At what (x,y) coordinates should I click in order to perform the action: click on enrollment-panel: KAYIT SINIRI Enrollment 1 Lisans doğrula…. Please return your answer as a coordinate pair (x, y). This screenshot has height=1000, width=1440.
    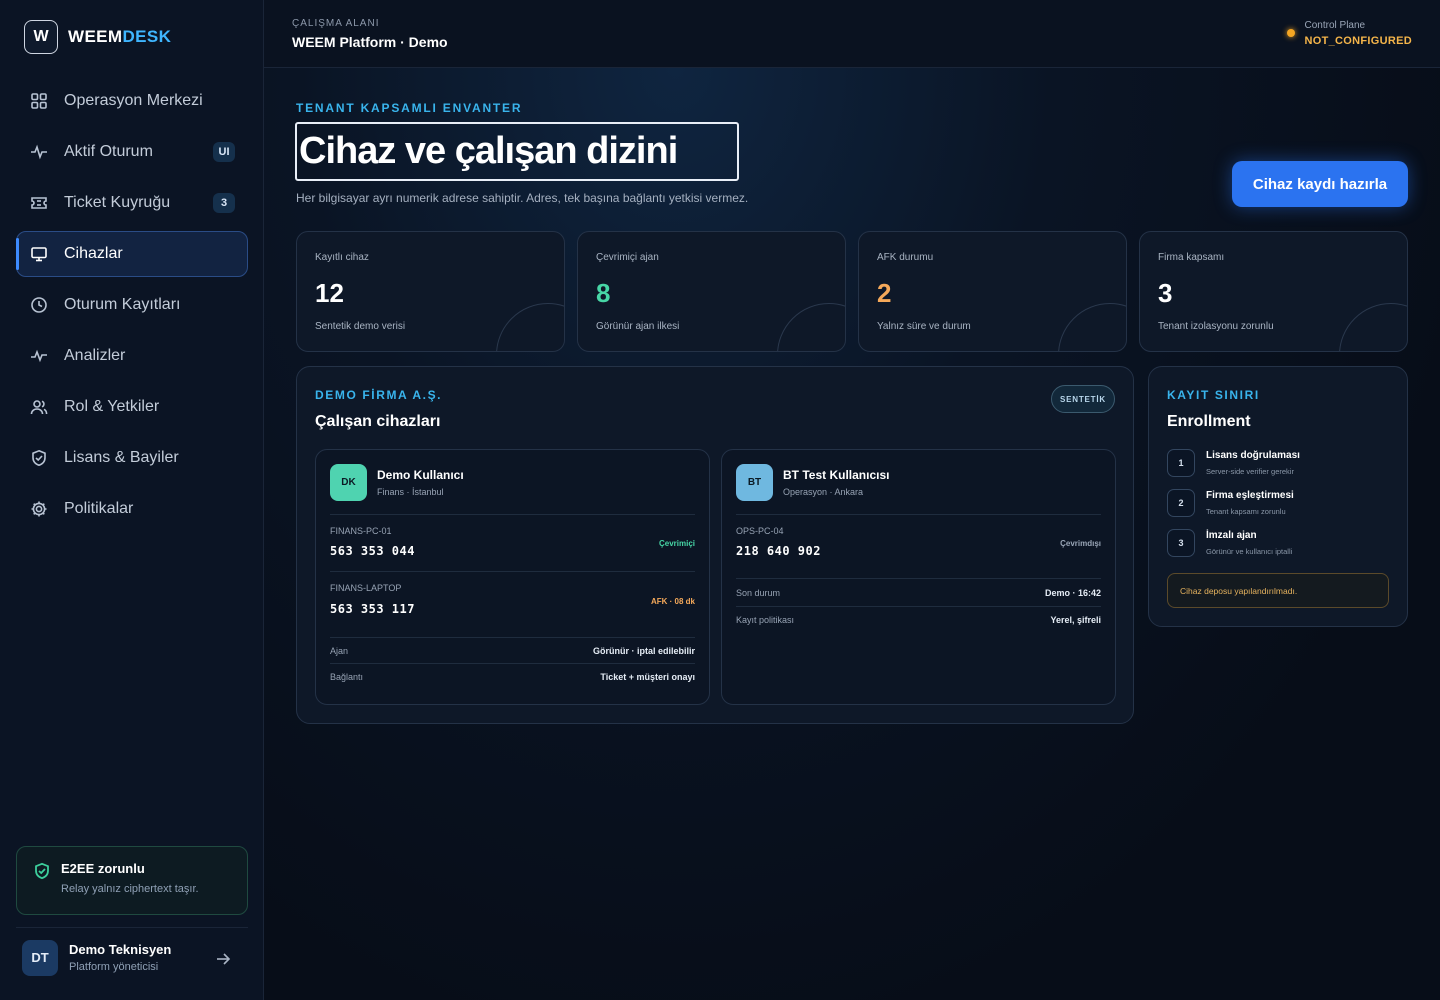
    Looking at the image, I should click on (1278, 496).